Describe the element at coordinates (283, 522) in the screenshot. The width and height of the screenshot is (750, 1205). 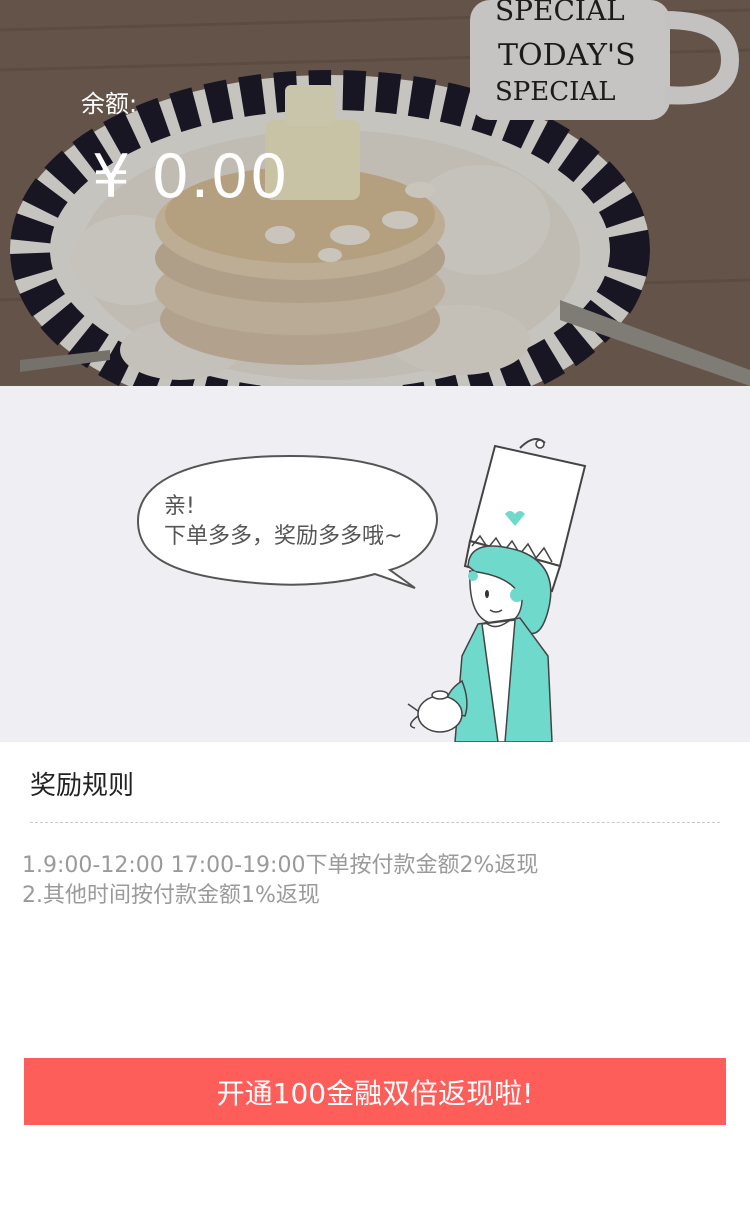
I see `speech-bubble-text: 亲! 下单多多，奖励多多哦~` at that location.